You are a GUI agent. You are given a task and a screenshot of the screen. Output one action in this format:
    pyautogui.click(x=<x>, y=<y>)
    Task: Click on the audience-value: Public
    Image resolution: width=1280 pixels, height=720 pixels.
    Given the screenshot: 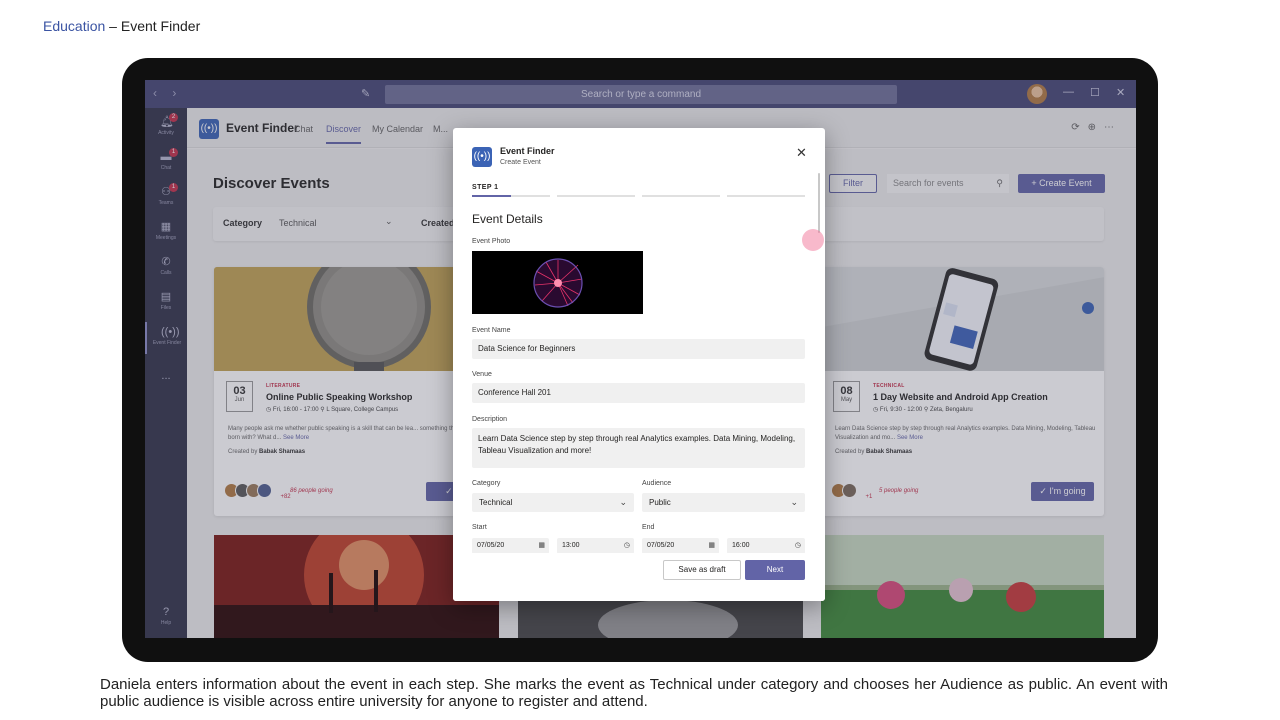 What is the action you would take?
    pyautogui.click(x=660, y=502)
    